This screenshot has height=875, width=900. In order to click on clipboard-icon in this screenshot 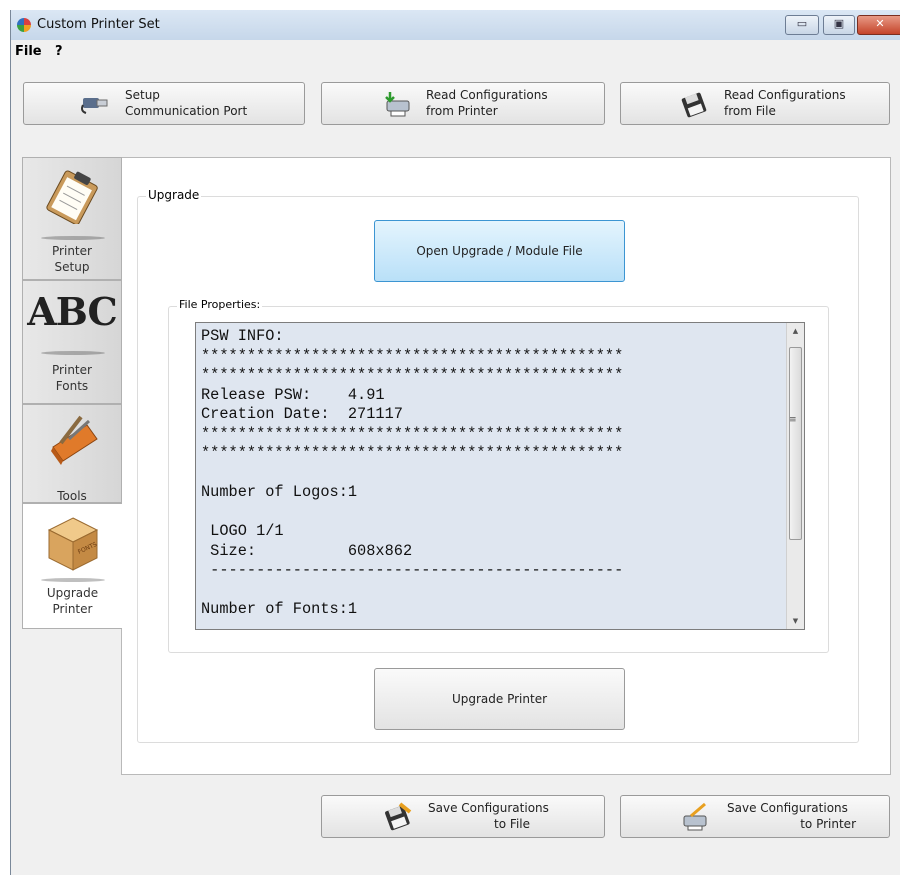, I will do `click(72, 197)`.